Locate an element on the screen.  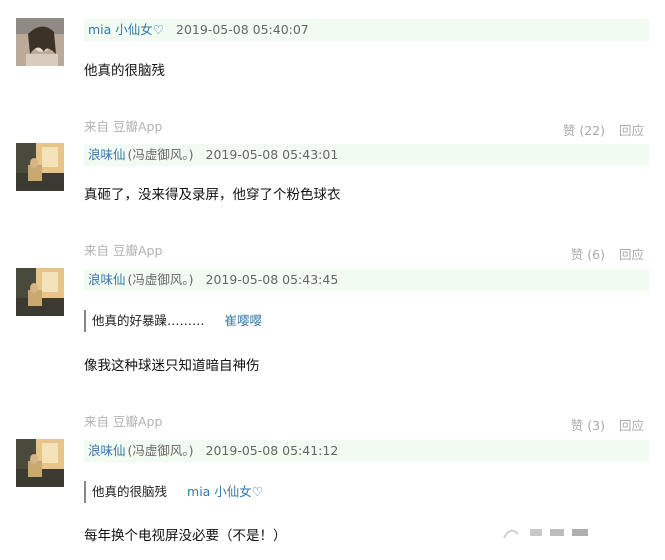
comment-meta: 浪味仙 (冯虚御风。) 2019-05-08 05:41:12 is located at coordinates (366, 451).